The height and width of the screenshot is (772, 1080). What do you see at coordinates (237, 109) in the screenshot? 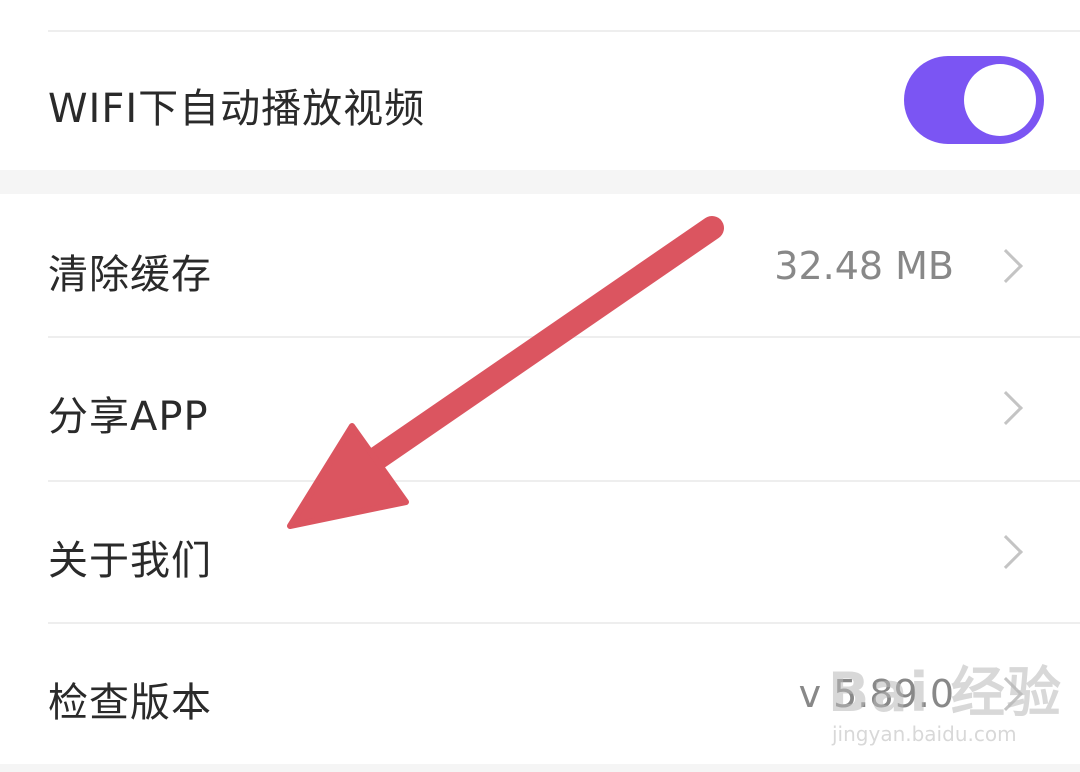
I see `wifi-autoplay-label: WIFI下自动播放视频` at bounding box center [237, 109].